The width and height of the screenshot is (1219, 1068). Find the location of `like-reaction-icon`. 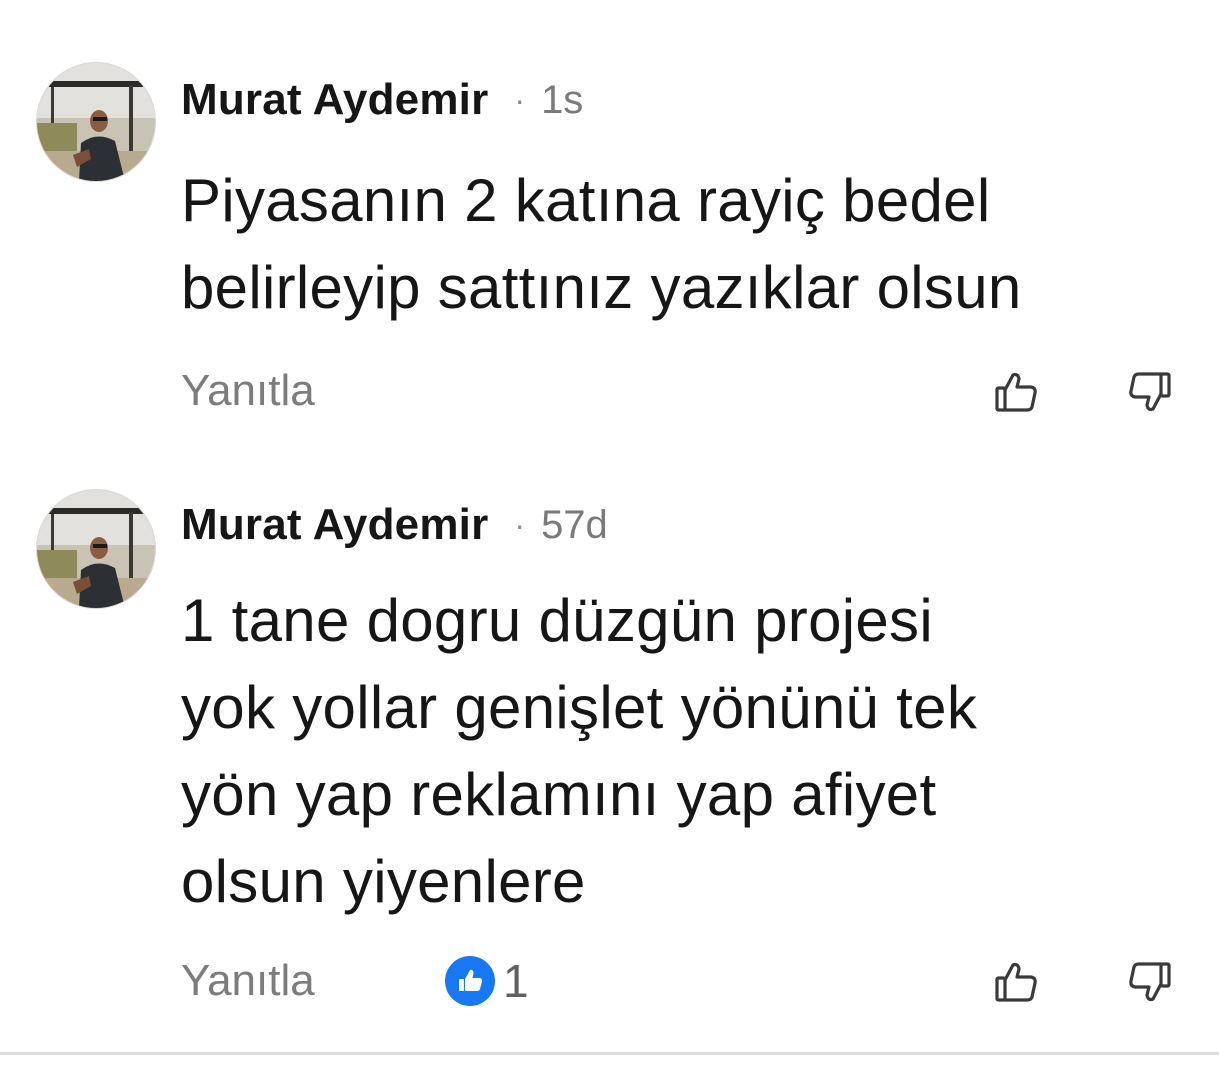

like-reaction-icon is located at coordinates (470, 981).